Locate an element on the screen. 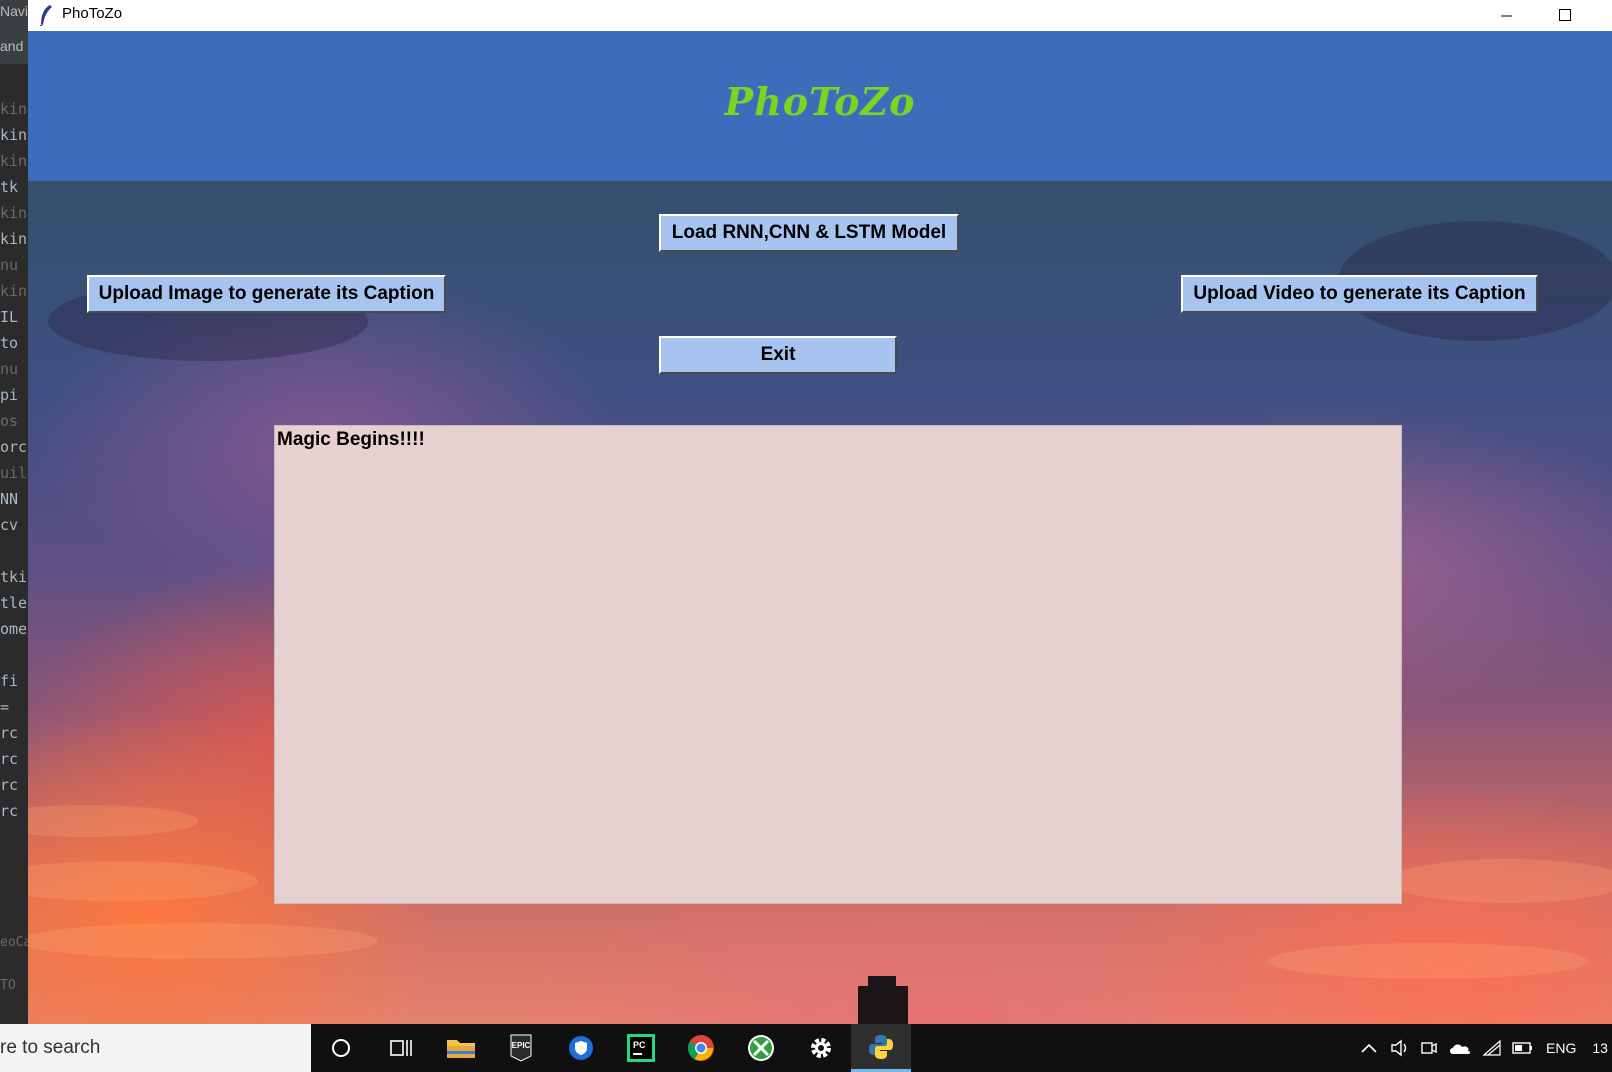 This screenshot has width=1612, height=1072. chrome-button is located at coordinates (701, 1048).